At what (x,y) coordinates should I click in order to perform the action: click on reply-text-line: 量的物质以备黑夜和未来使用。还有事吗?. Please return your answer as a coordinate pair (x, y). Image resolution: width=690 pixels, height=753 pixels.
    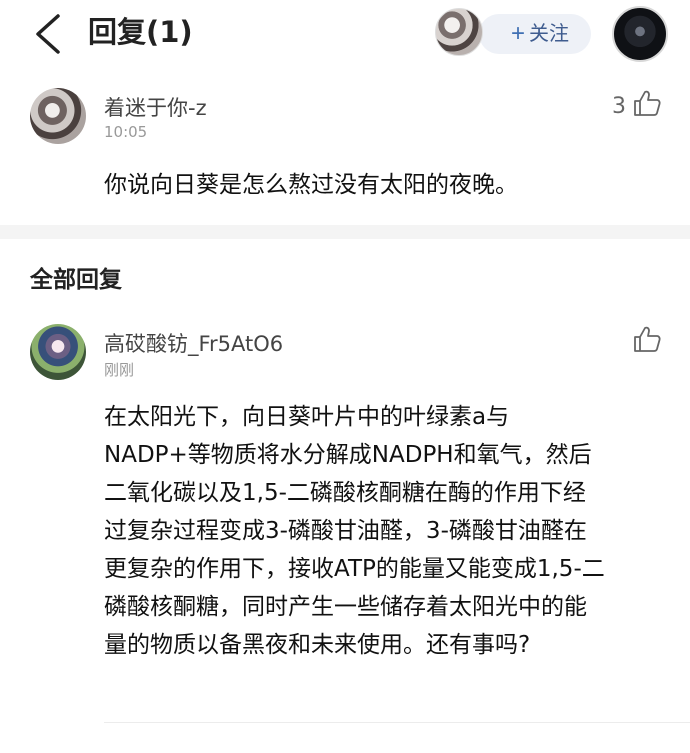
    Looking at the image, I should click on (317, 645).